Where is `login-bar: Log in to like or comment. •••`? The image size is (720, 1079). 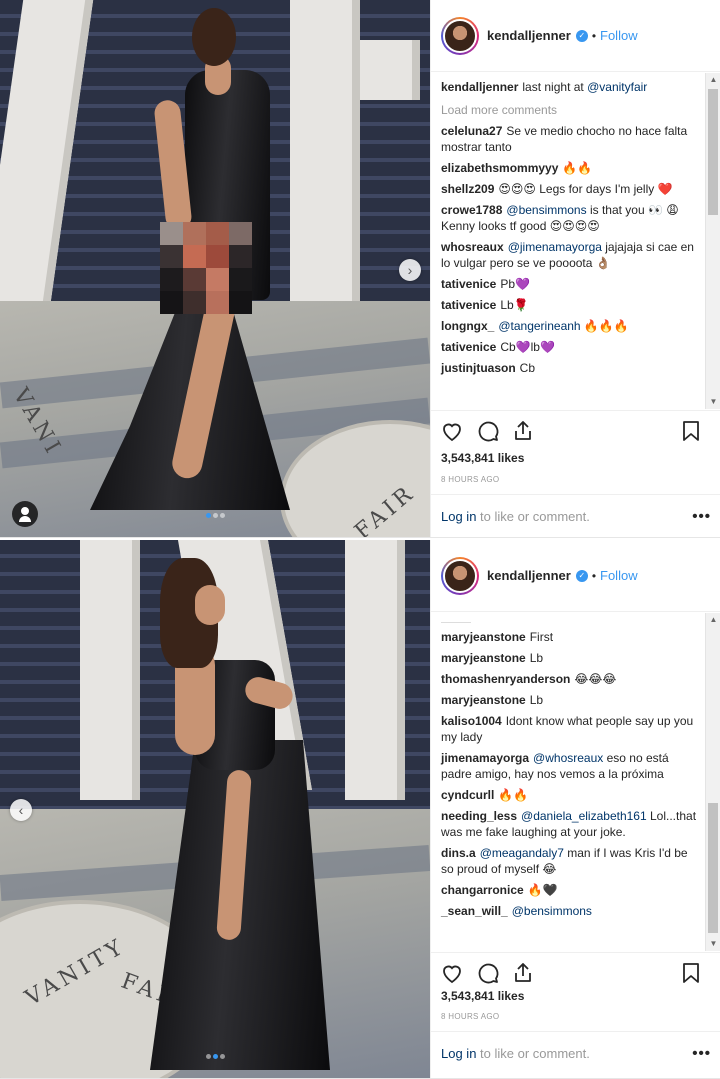 login-bar: Log in to like or comment. ••• is located at coordinates (575, 1053).